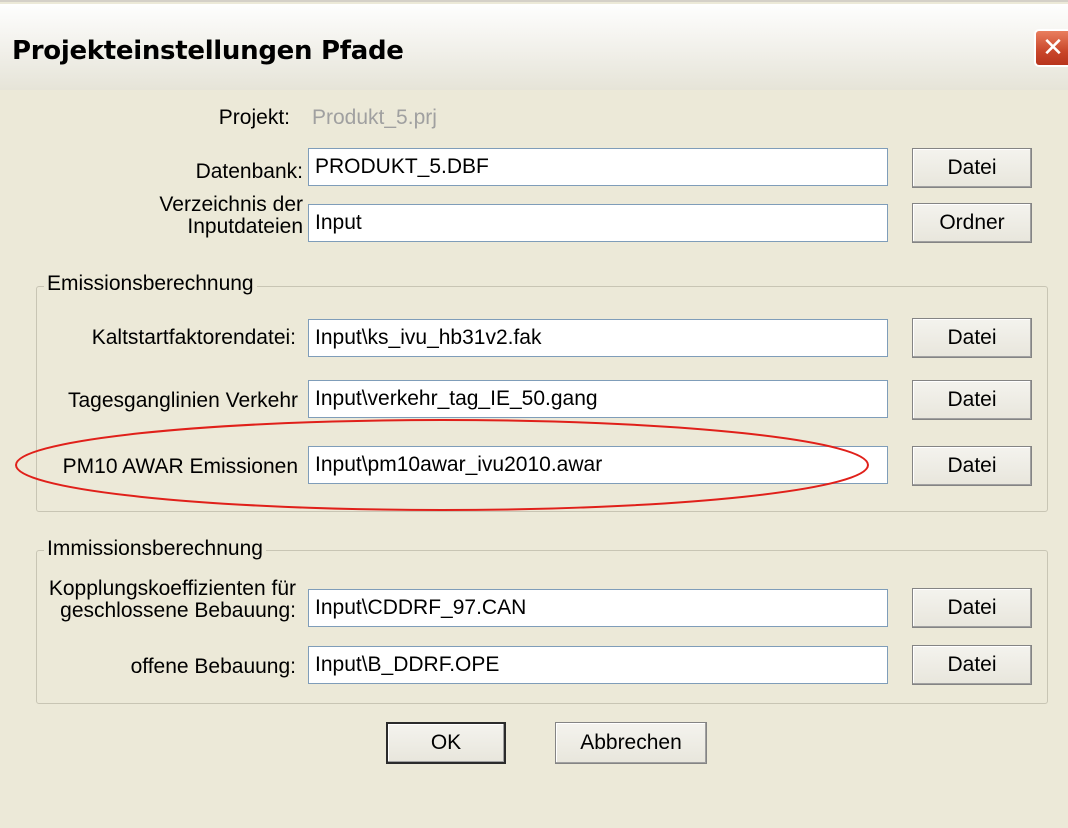  What do you see at coordinates (534, 47) in the screenshot?
I see `title-bar: Projekteinstellungen Pfade ✕` at bounding box center [534, 47].